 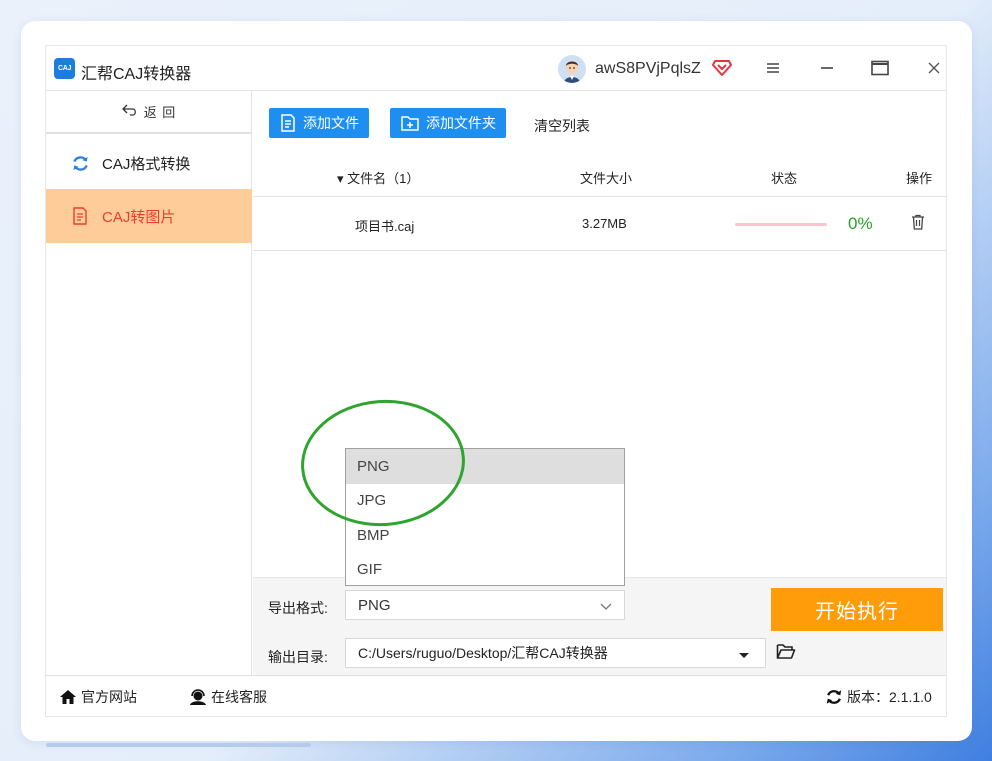 I want to click on sidebar-item-caj-format: CAJ格式转换, so click(x=149, y=163).